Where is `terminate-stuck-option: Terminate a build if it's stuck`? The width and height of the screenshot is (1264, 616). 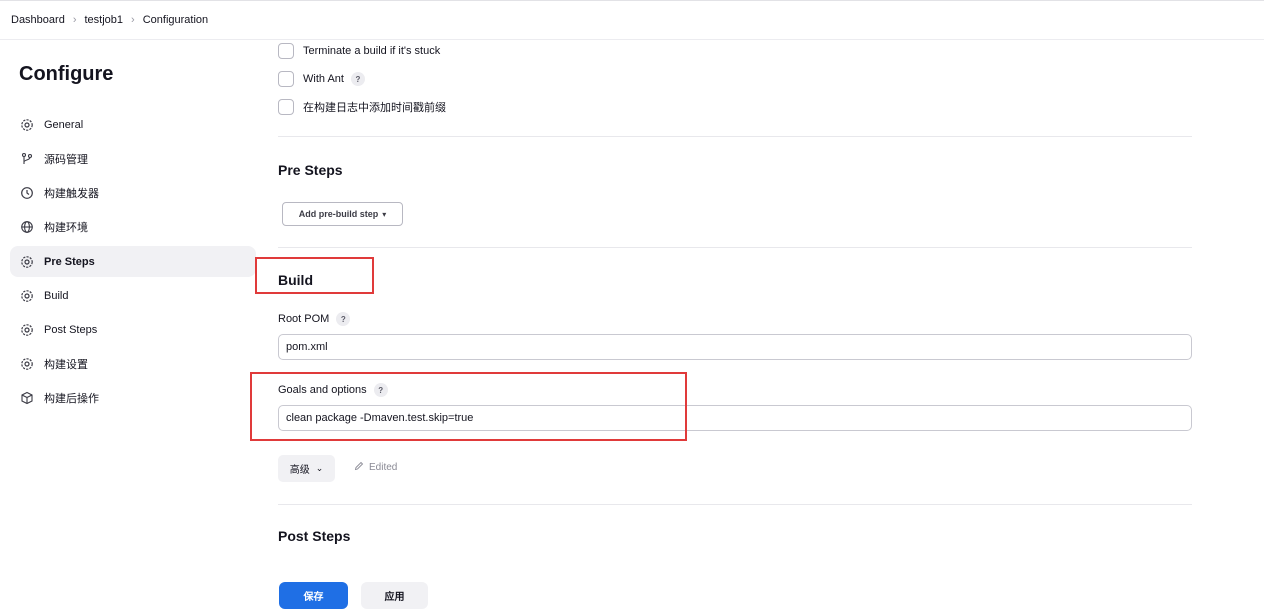
terminate-stuck-option: Terminate a build if it's stuck is located at coordinates (359, 51).